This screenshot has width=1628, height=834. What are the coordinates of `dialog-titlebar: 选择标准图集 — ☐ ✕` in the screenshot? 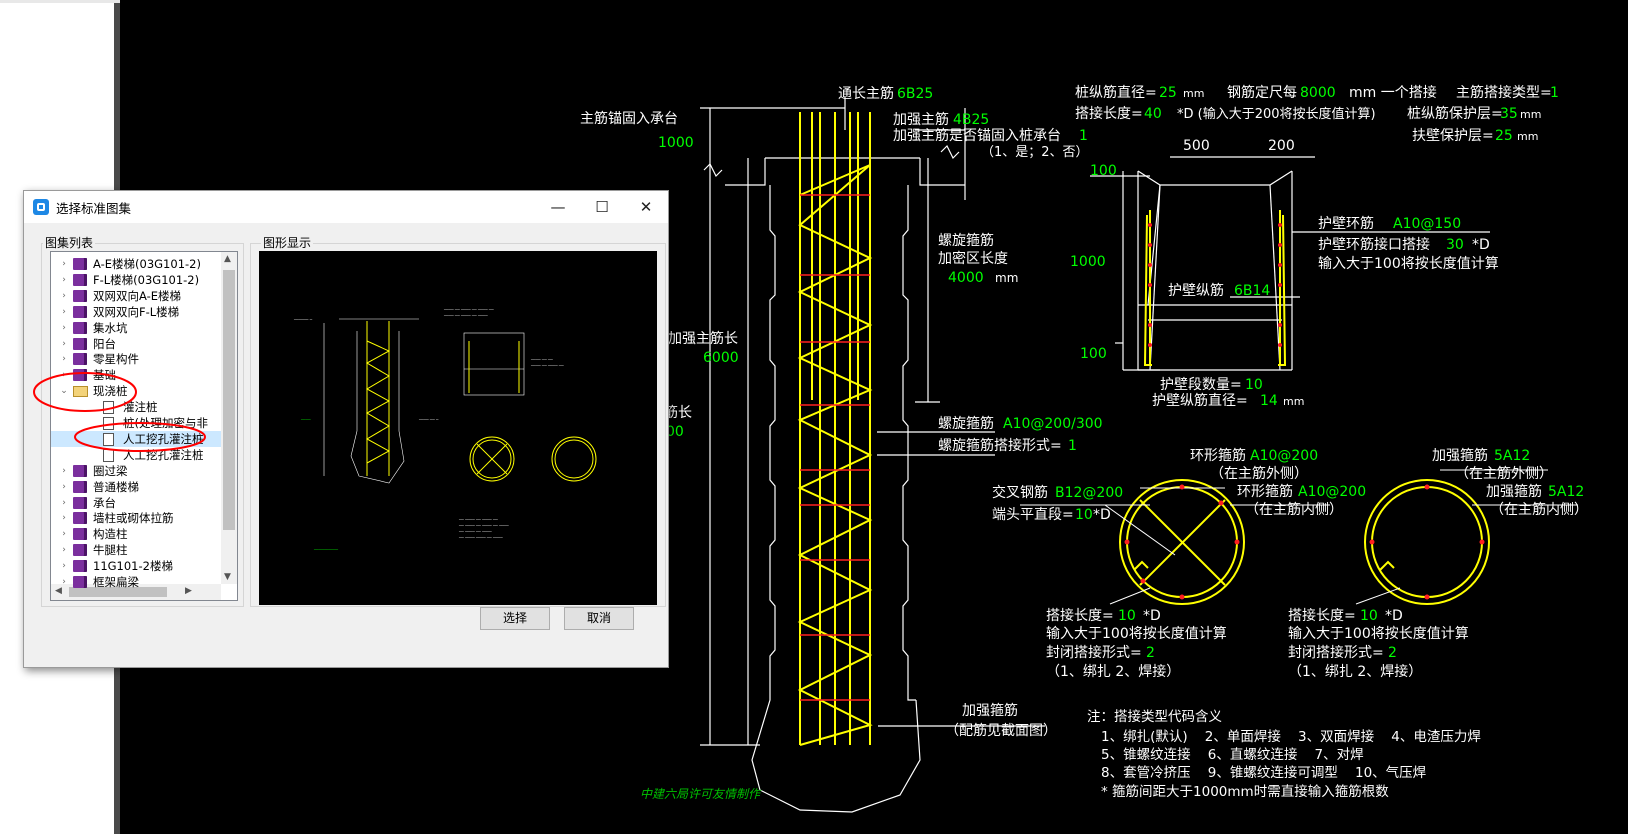 It's located at (346, 207).